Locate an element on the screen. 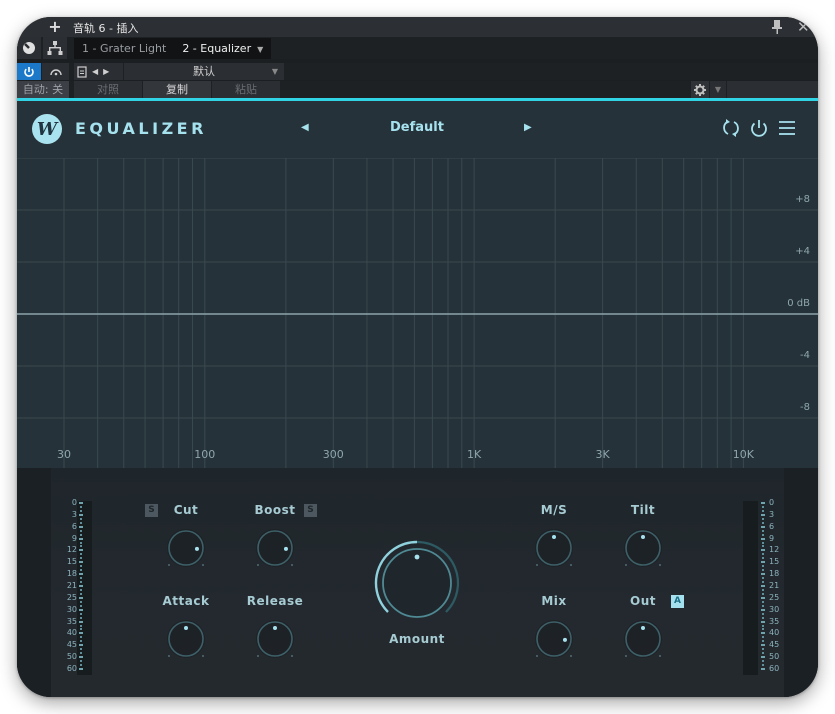 The image size is (835, 714). preset-nav: ◀ ▶ is located at coordinates (98, 71).